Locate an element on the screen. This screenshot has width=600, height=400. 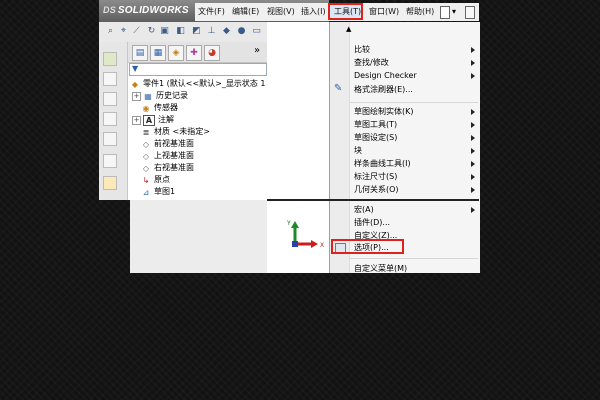
annotation-icon: A is located at coordinates (149, 120).